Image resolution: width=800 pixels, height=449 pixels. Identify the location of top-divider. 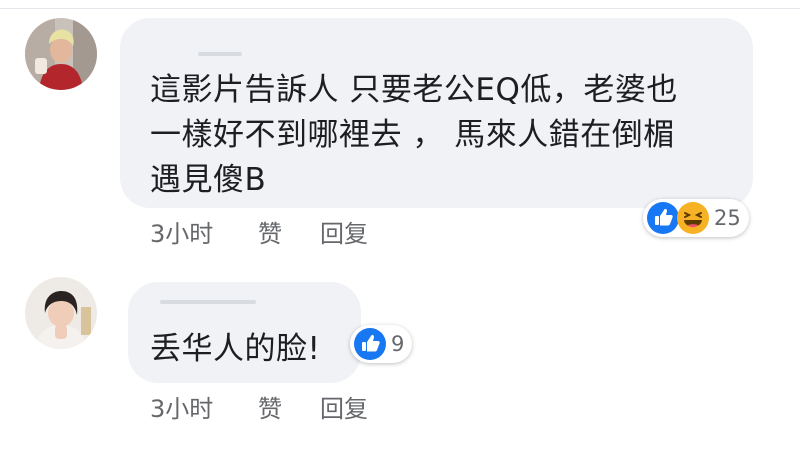
(400, 8).